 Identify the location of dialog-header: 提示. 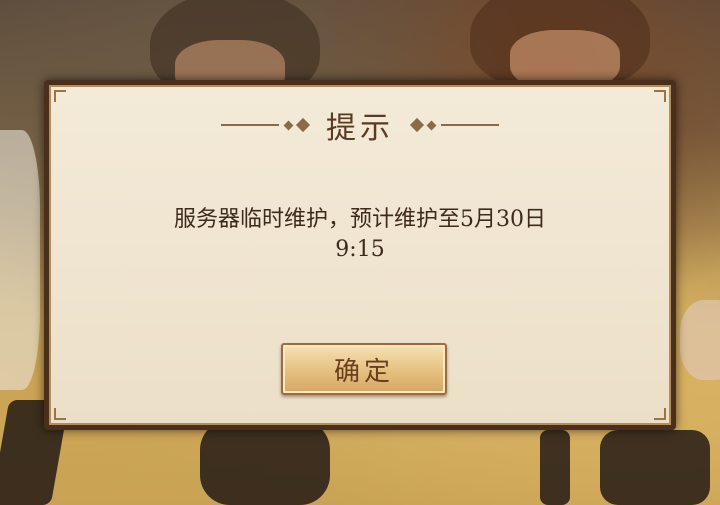
(360, 125).